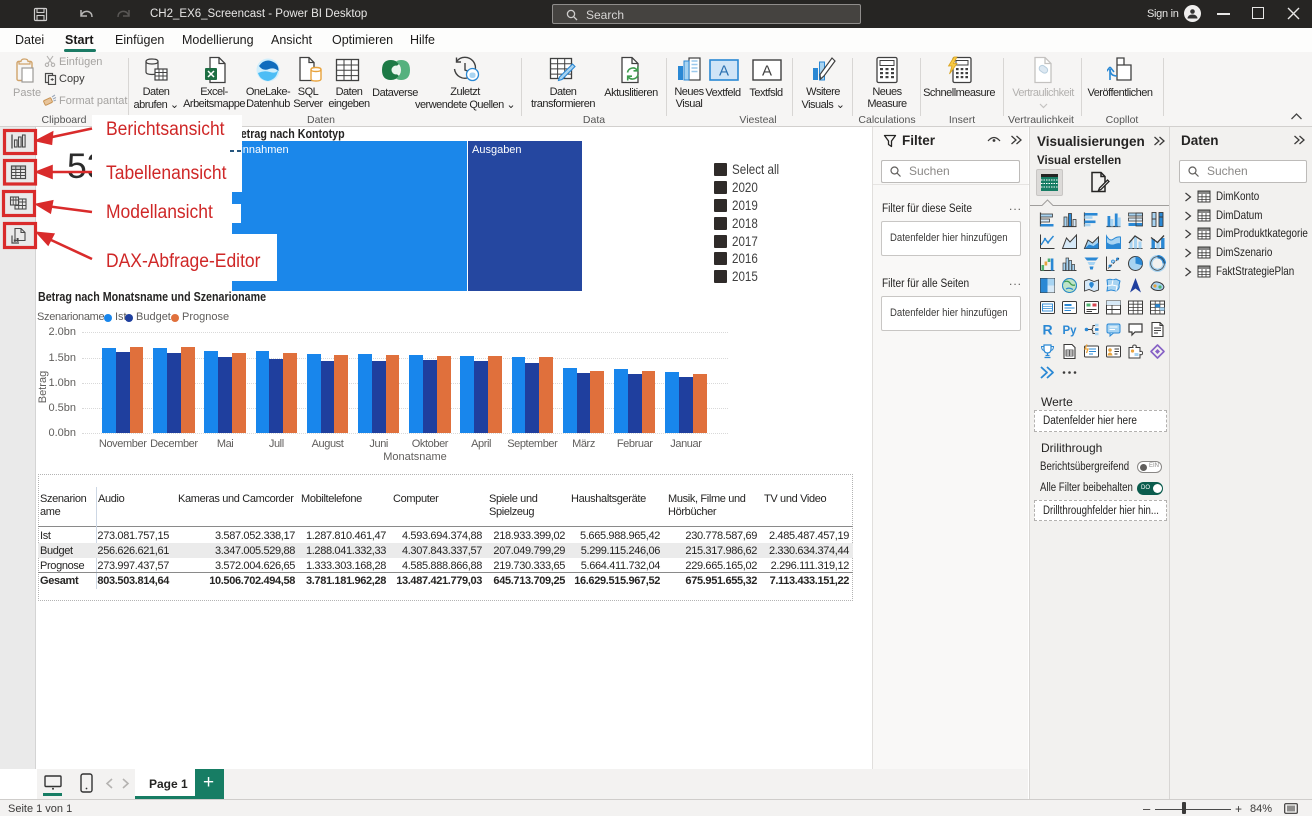 This screenshot has height=816, width=1312. What do you see at coordinates (43, 387) in the screenshot?
I see `svg-text: Betrag` at bounding box center [43, 387].